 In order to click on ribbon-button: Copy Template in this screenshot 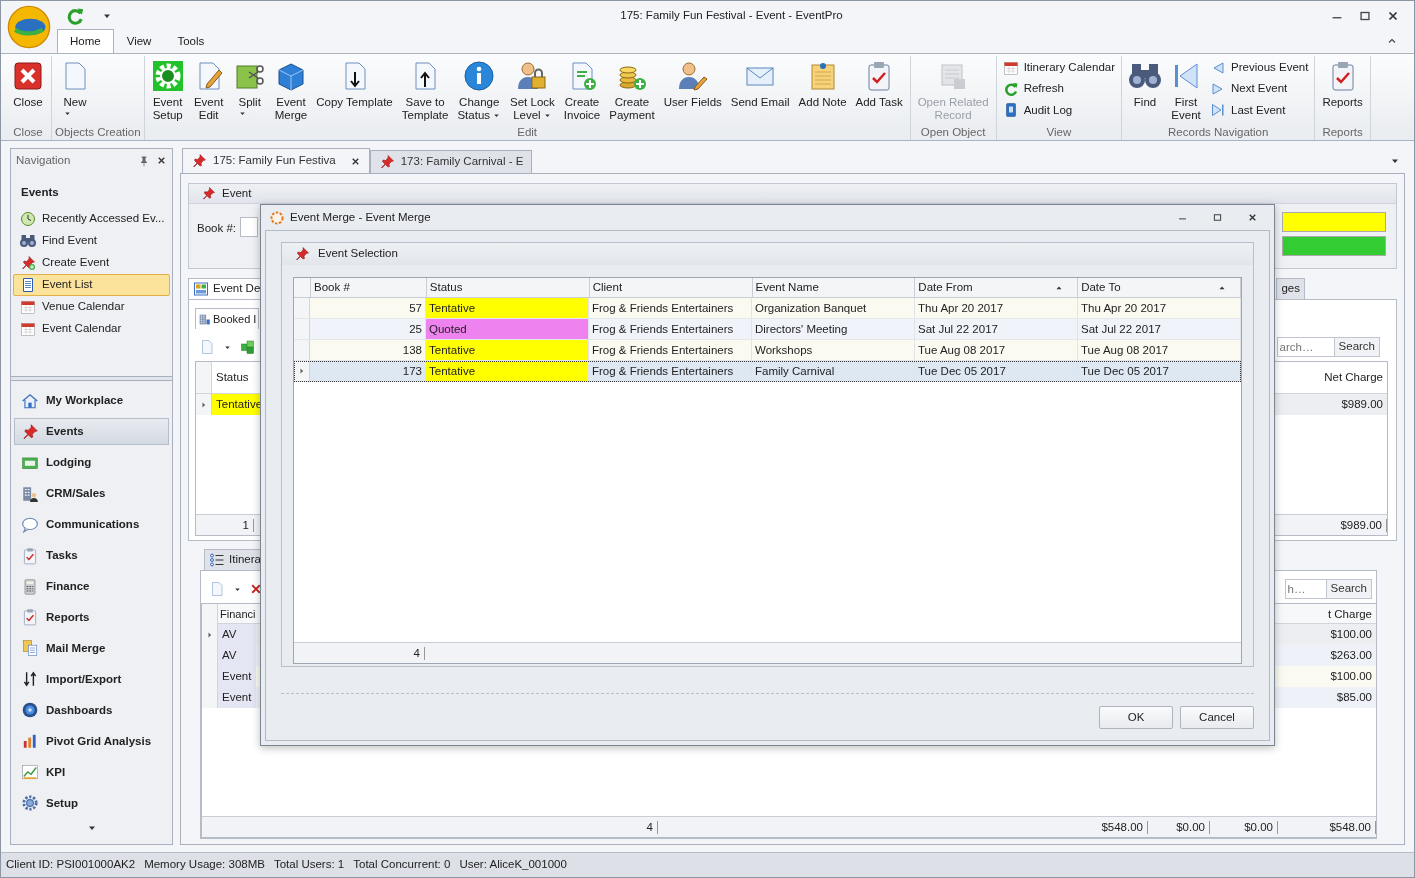, I will do `click(354, 83)`.